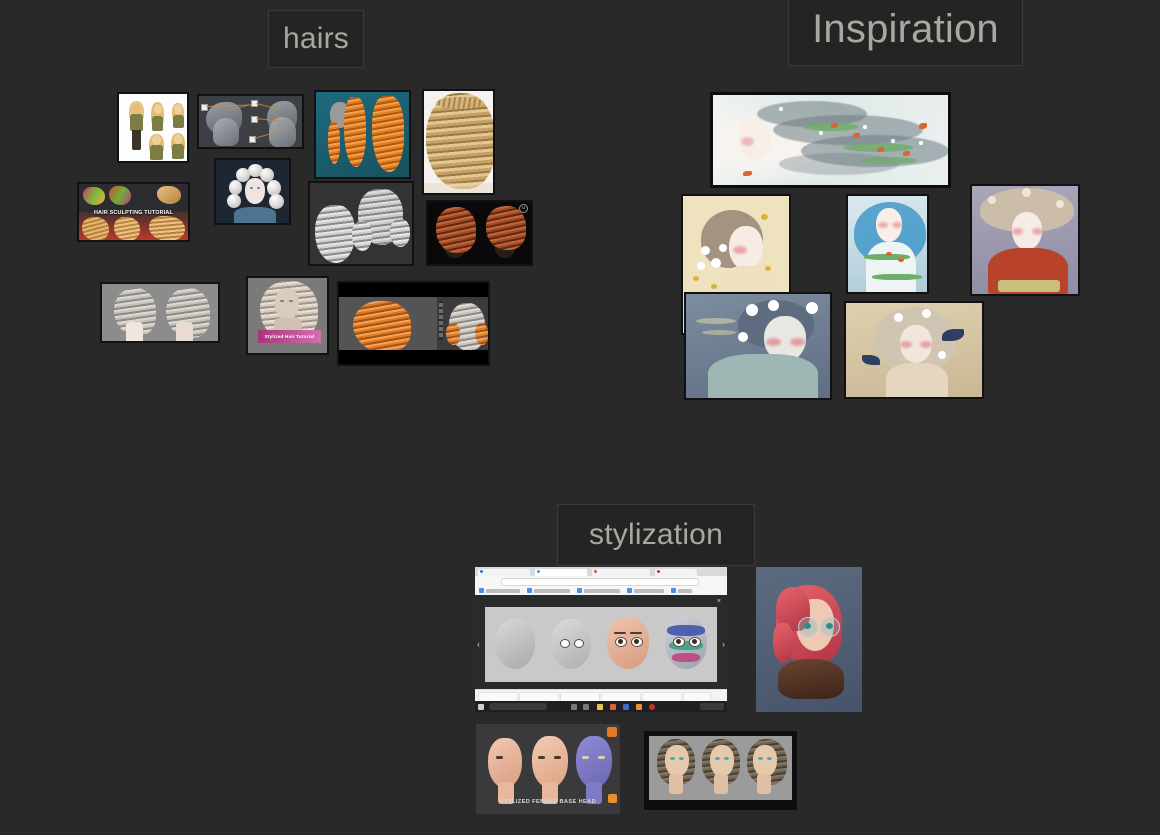 This screenshot has width=1160, height=835. I want to click on viewport-left, so click(388, 325).